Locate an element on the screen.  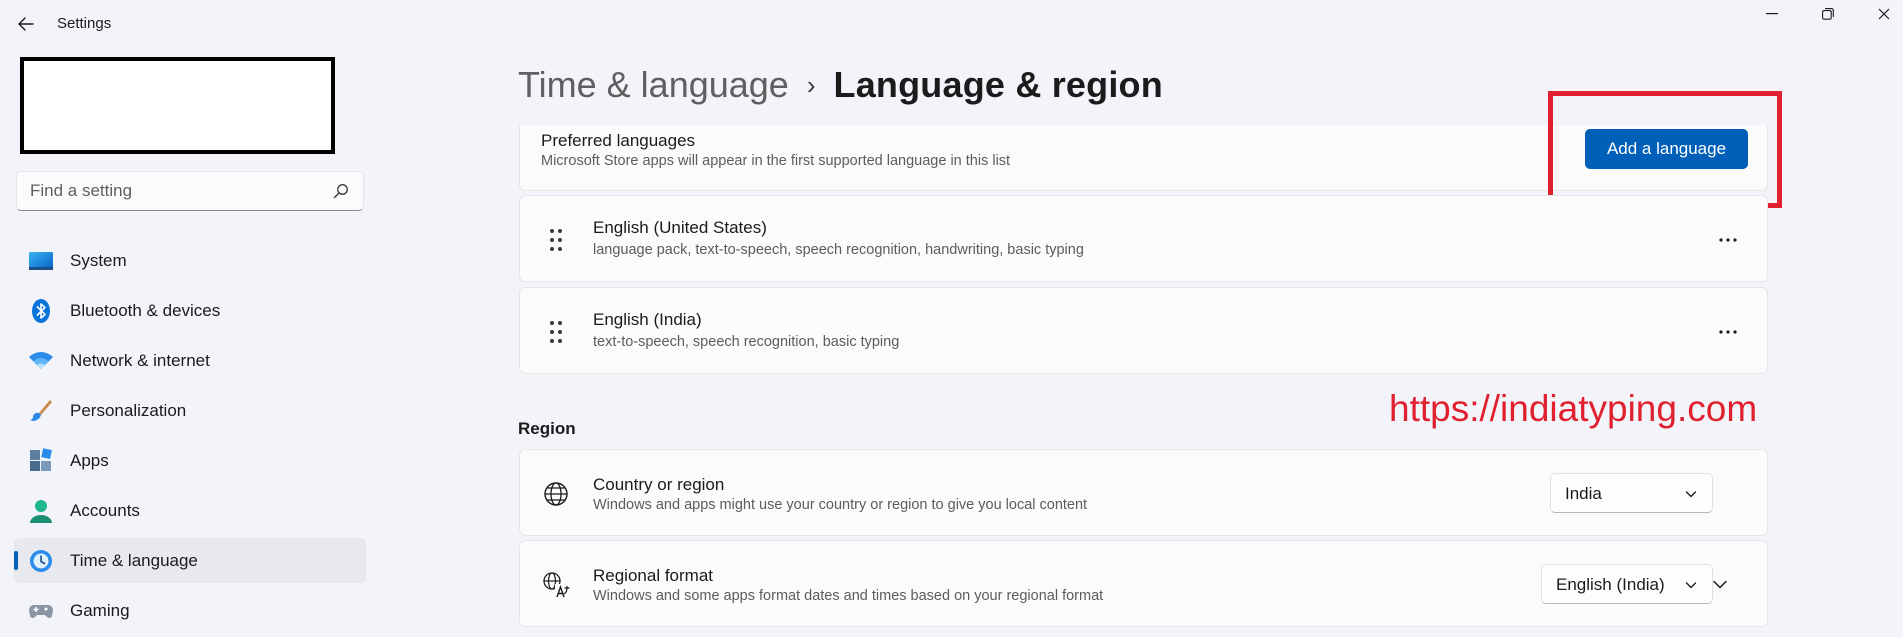
sidebar-item-gaming: Gaming is located at coordinates (190, 610).